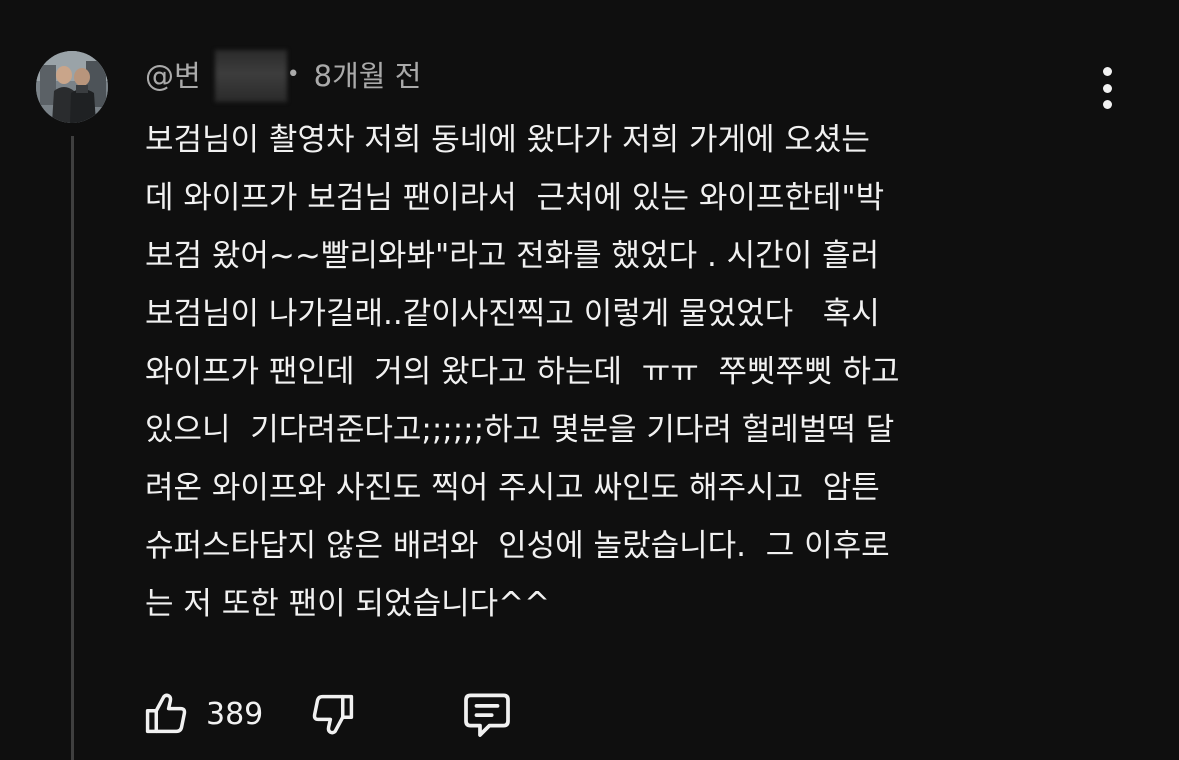 The height and width of the screenshot is (760, 1179). What do you see at coordinates (348, 604) in the screenshot?
I see `comment-line: 는 저 또한 팬이 되었습니다^^` at bounding box center [348, 604].